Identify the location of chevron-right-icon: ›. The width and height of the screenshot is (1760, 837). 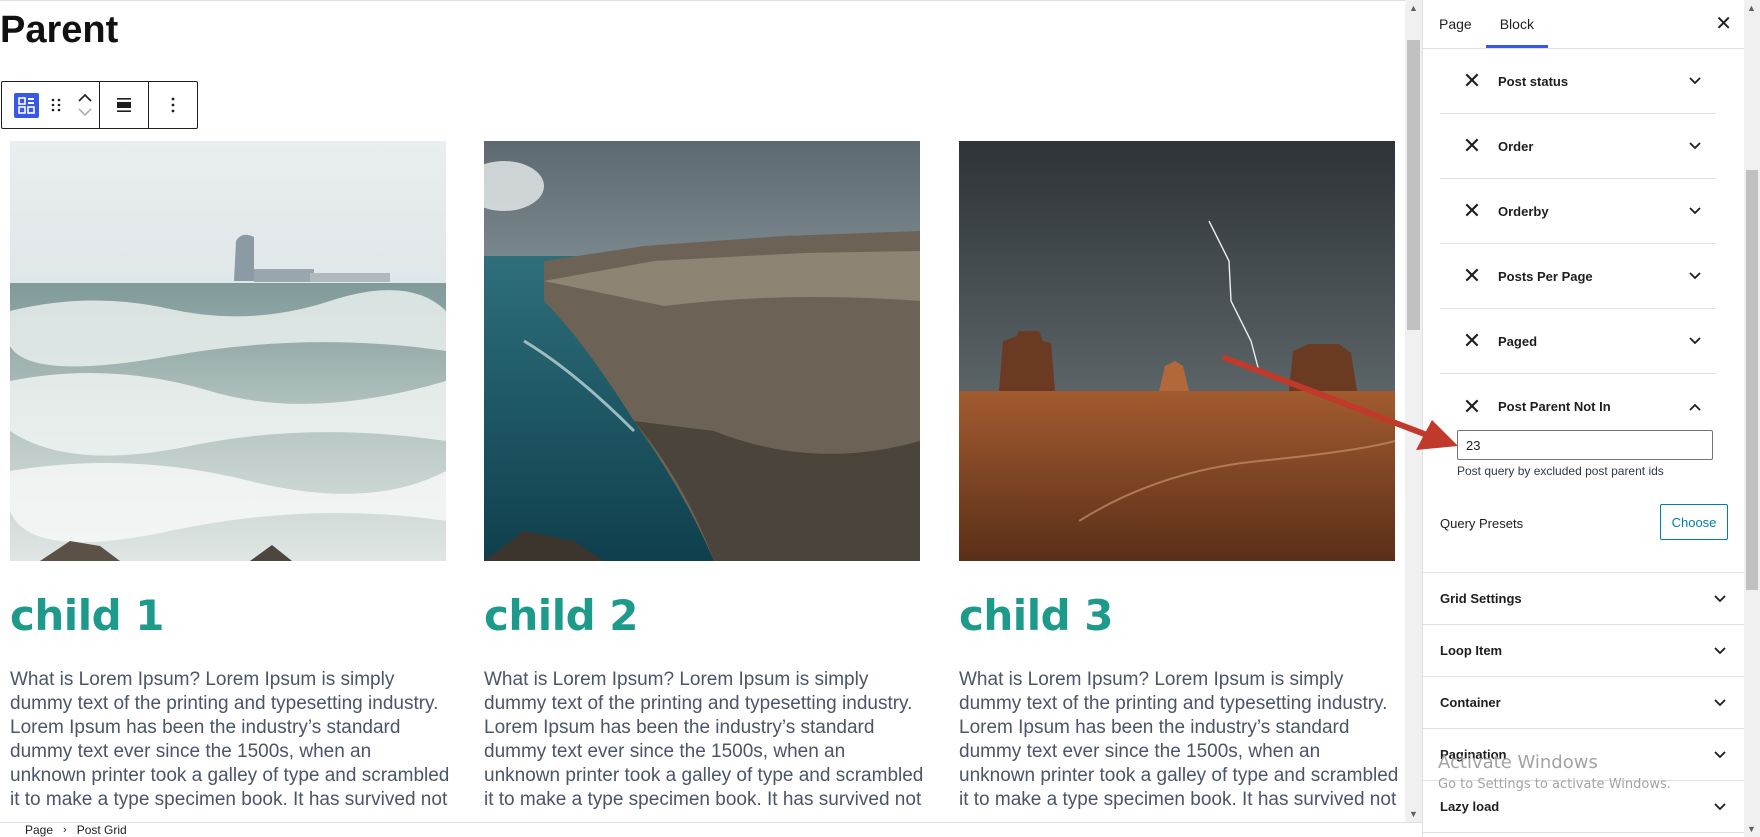
(65, 830).